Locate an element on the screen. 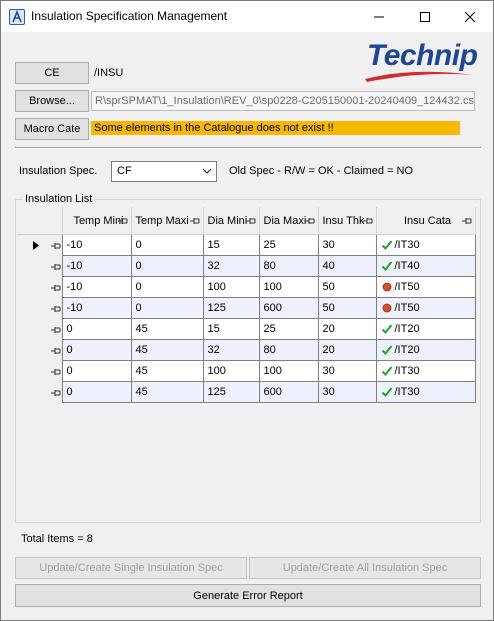 The height and width of the screenshot is (621, 494). row-header-corner is located at coordinates (39, 221).